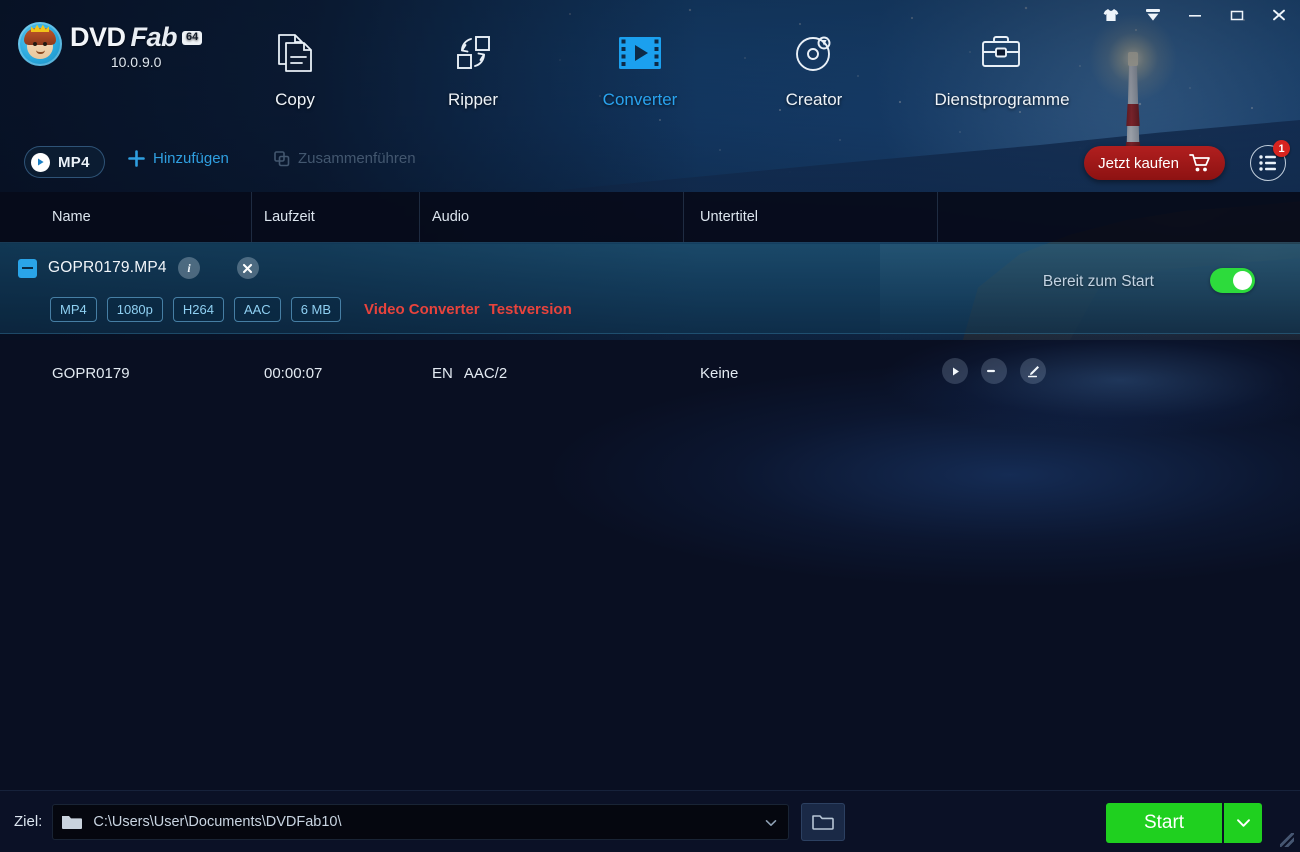 This screenshot has height=852, width=1300. I want to click on start-options-button, so click(1243, 823).